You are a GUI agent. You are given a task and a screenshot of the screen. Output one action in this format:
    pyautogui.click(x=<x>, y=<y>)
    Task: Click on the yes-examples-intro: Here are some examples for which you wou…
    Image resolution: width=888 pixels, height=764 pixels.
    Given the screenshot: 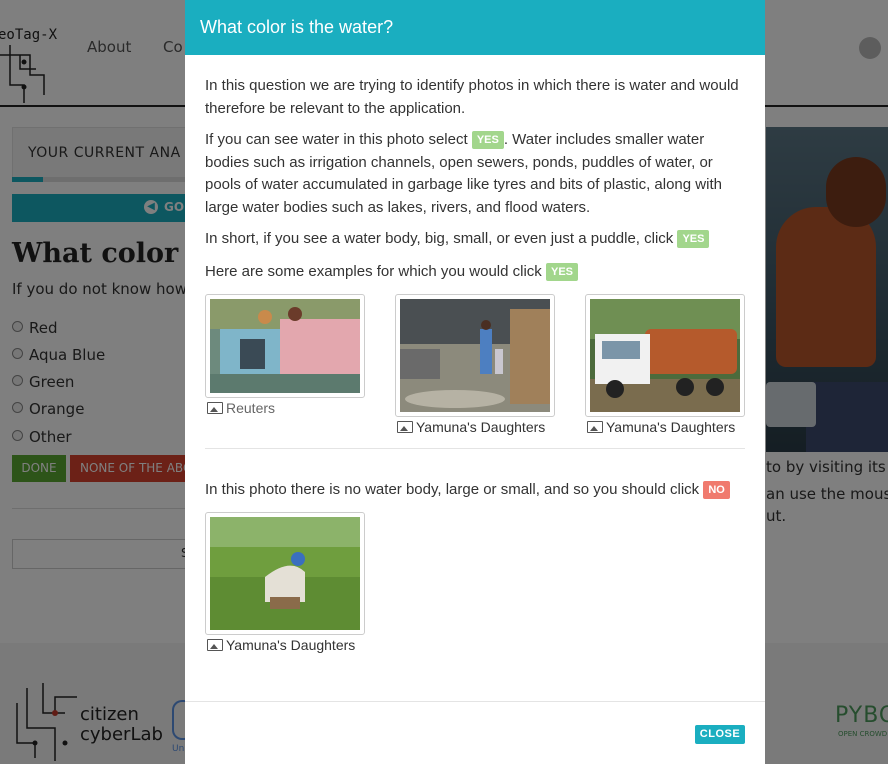 What is the action you would take?
    pyautogui.click(x=475, y=272)
    